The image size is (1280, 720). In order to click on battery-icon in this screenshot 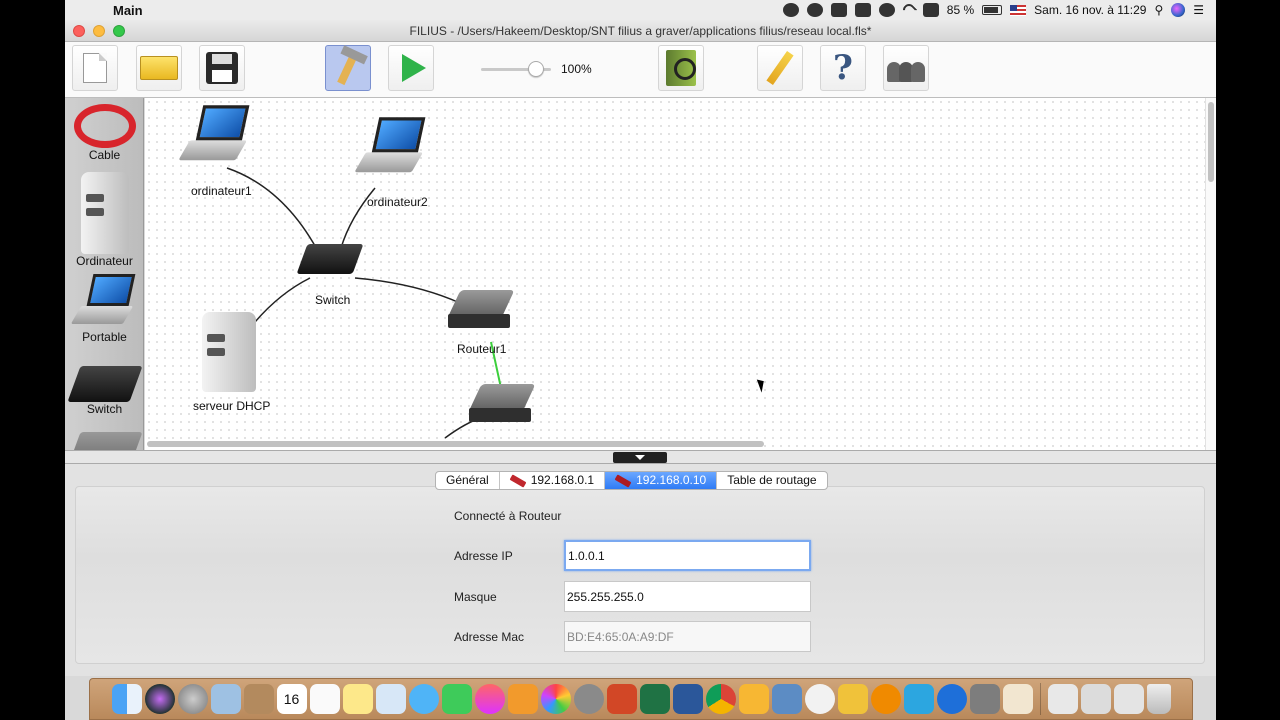, I will do `click(992, 10)`.